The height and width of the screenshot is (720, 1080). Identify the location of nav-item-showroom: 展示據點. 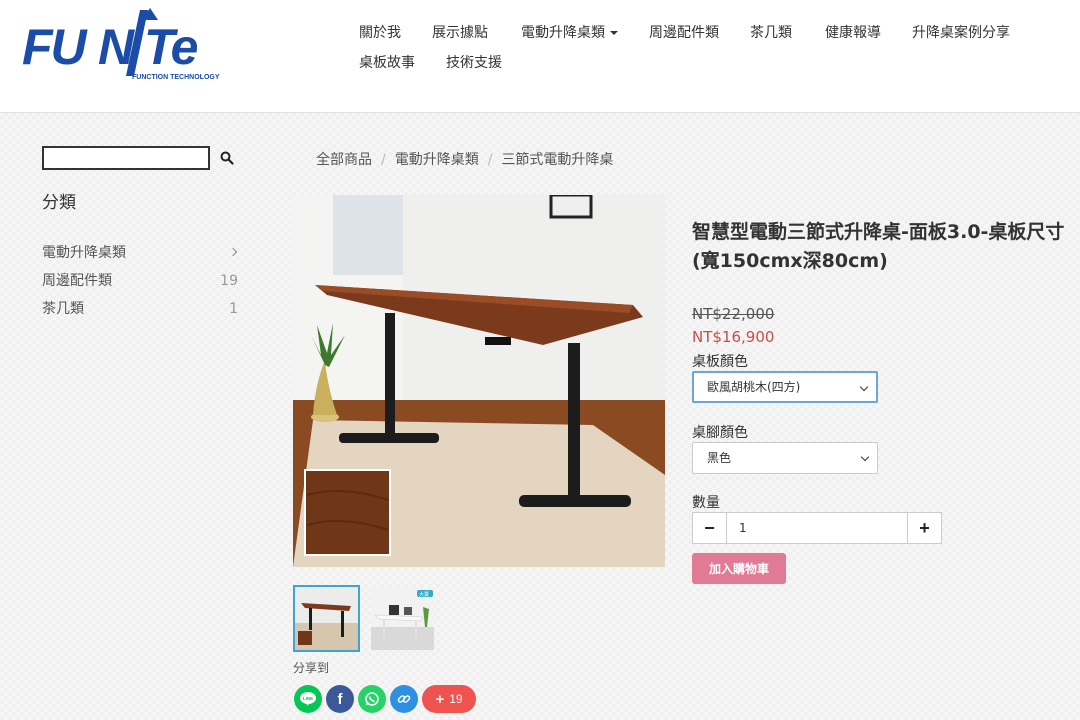
(460, 32).